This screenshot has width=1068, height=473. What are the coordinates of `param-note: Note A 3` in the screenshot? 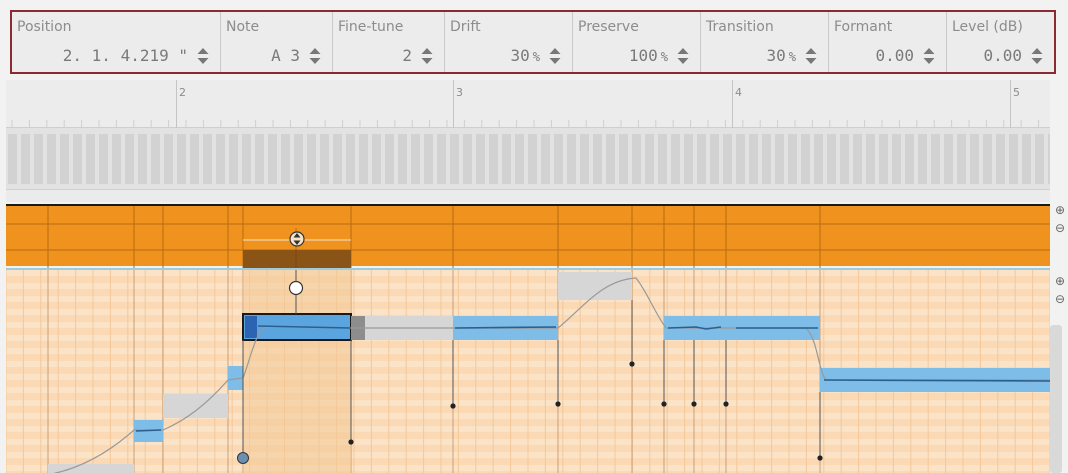 It's located at (276, 42).